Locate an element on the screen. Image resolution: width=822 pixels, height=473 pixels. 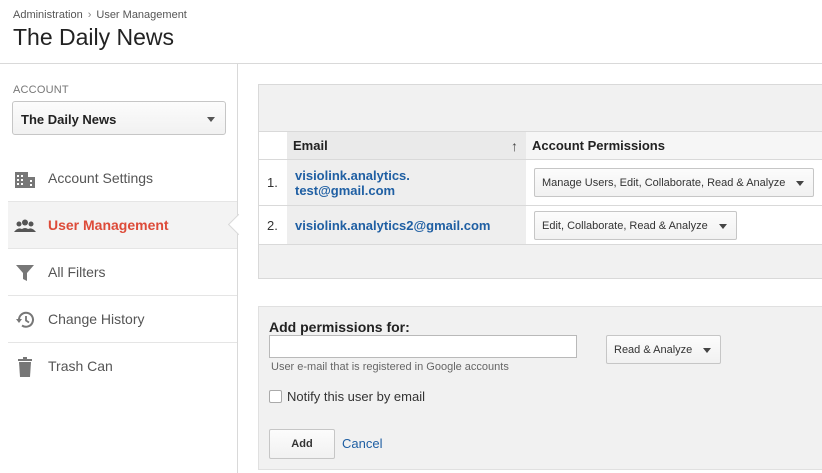
user-email-link: visiolink.analytics2@gmail.com is located at coordinates (406, 225).